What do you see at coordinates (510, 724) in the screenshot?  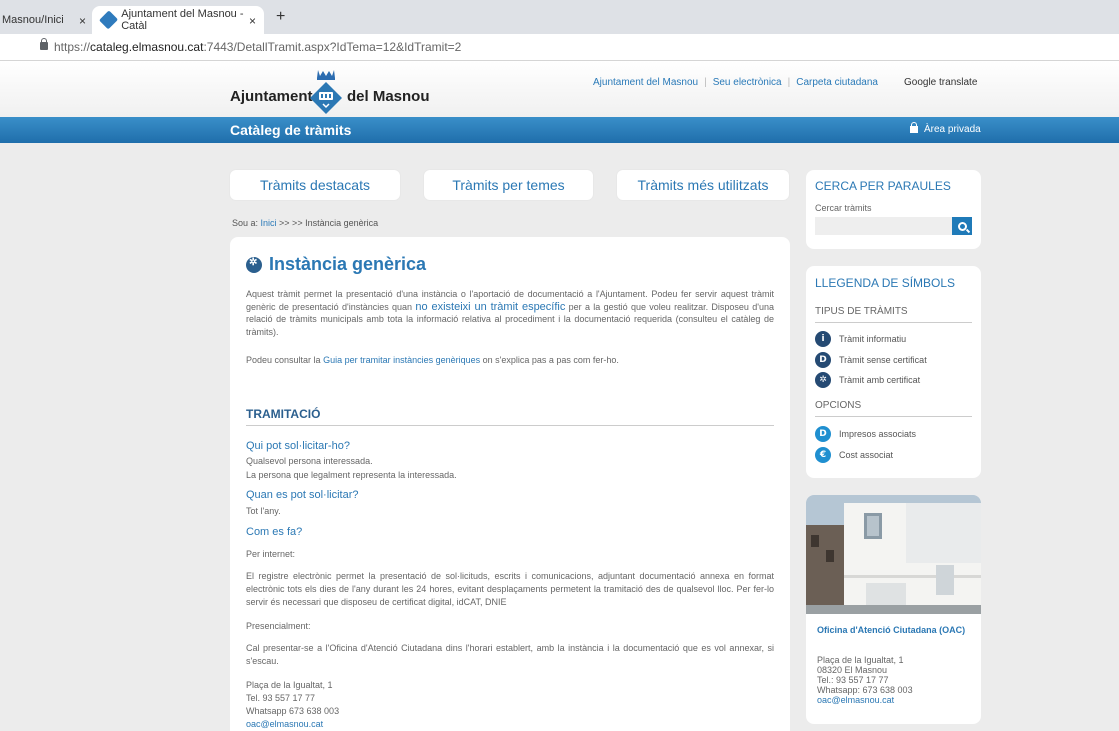 I see `address-email-row: oac@elmasnou.cat` at bounding box center [510, 724].